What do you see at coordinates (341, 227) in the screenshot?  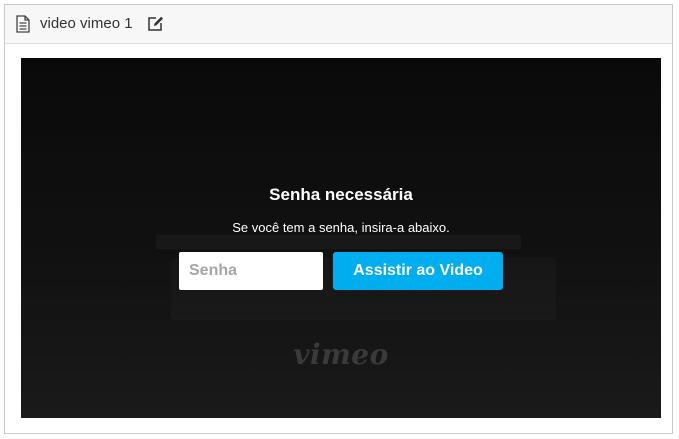 I see `password-instructions: Se você tem a senha, insira-a abaixo.` at bounding box center [341, 227].